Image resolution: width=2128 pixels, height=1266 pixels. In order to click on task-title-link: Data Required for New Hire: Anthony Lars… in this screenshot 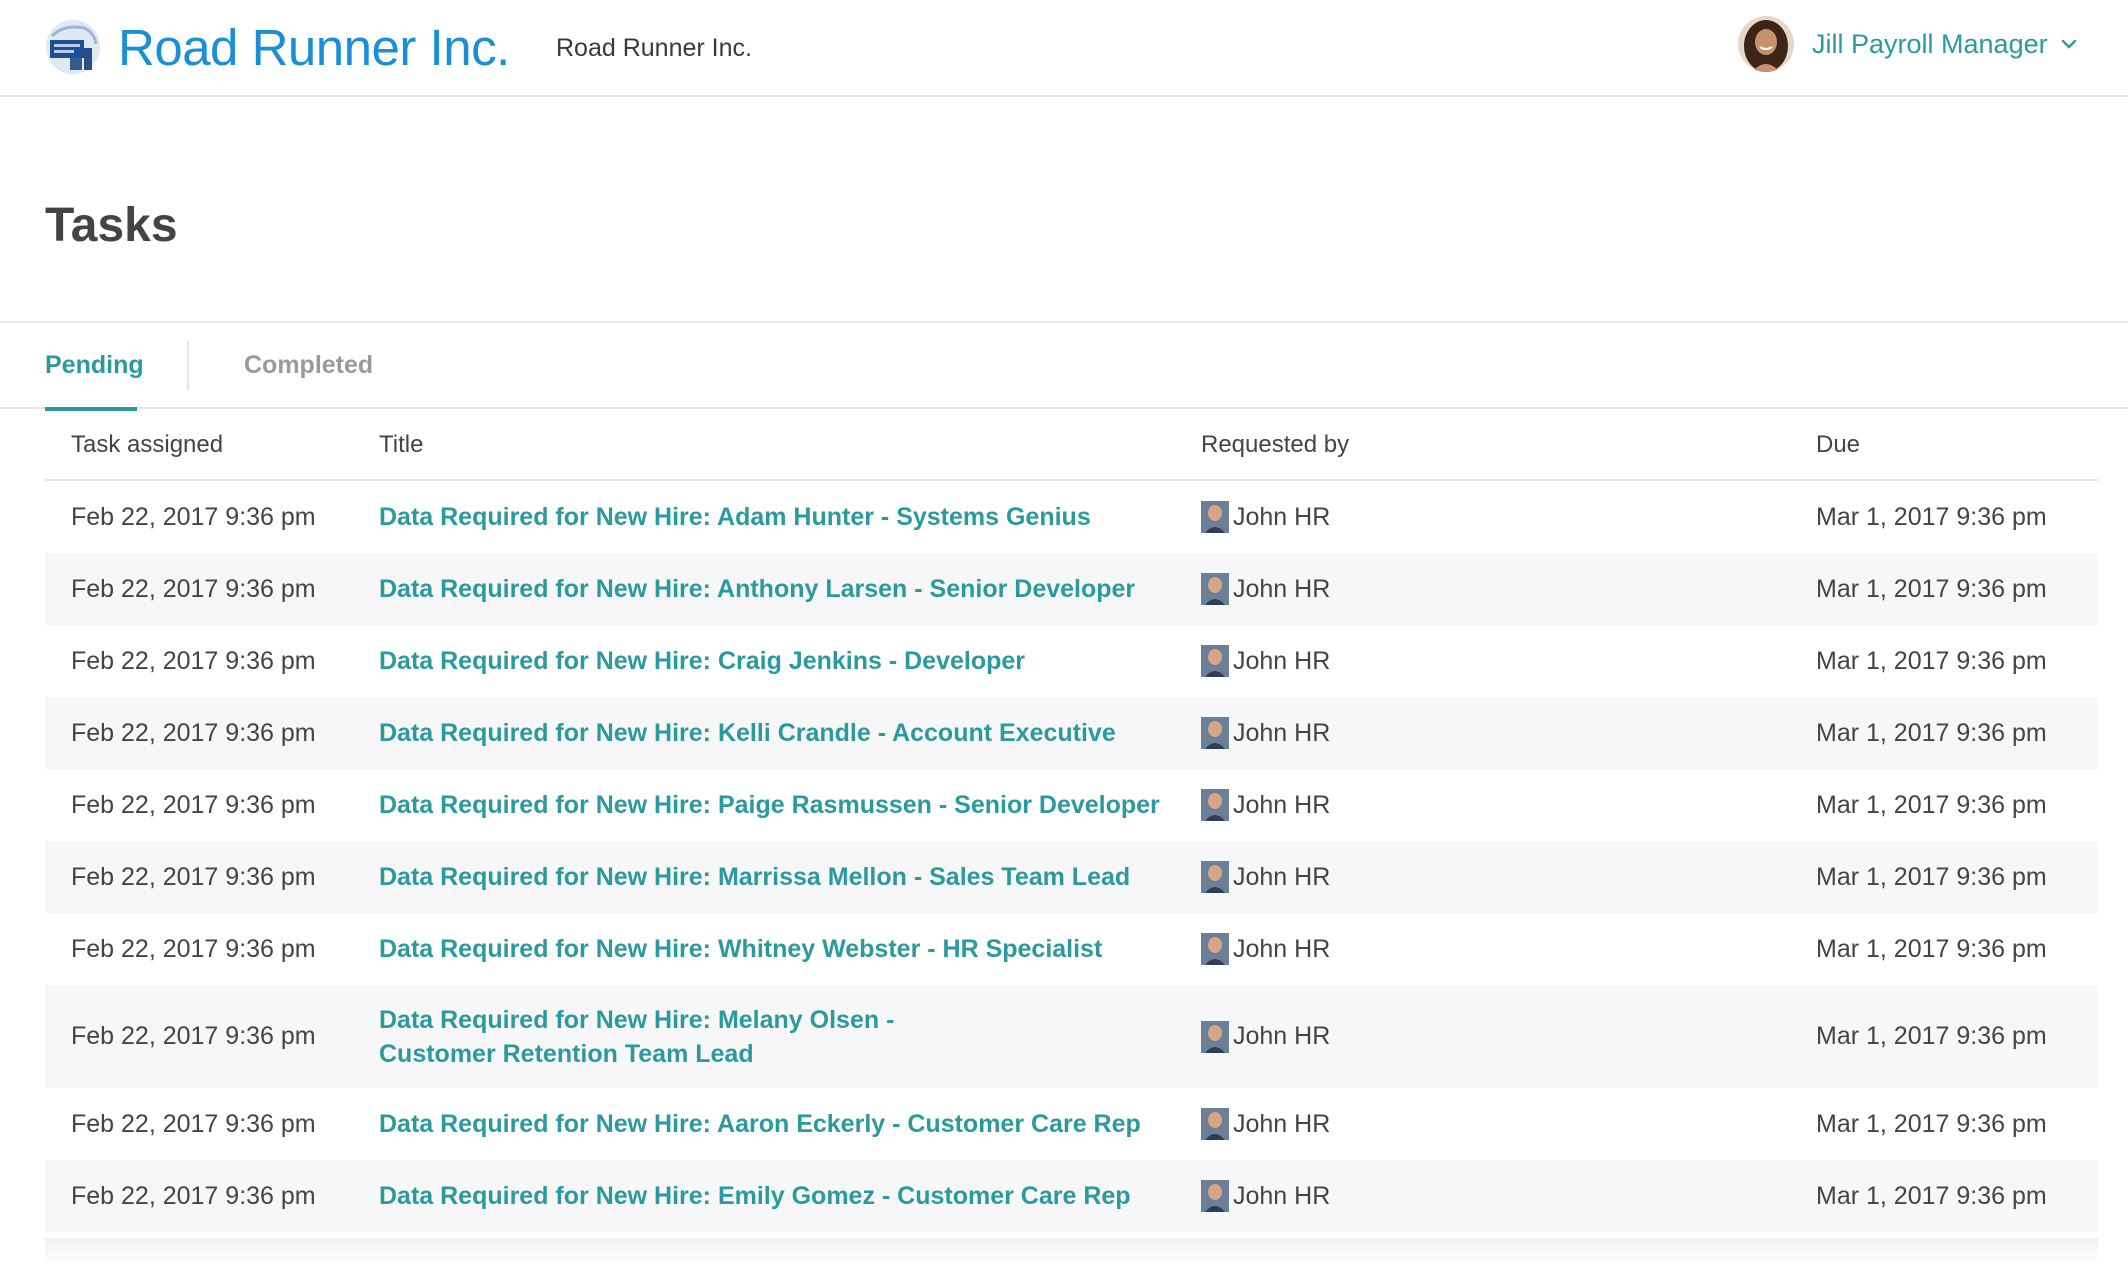, I will do `click(779, 589)`.